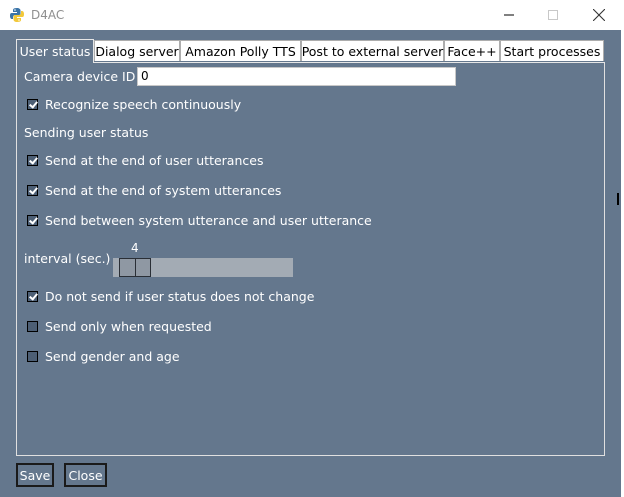 The height and width of the screenshot is (497, 624). Describe the element at coordinates (80, 76) in the screenshot. I see `camera-device-label: Camera device ID` at that location.